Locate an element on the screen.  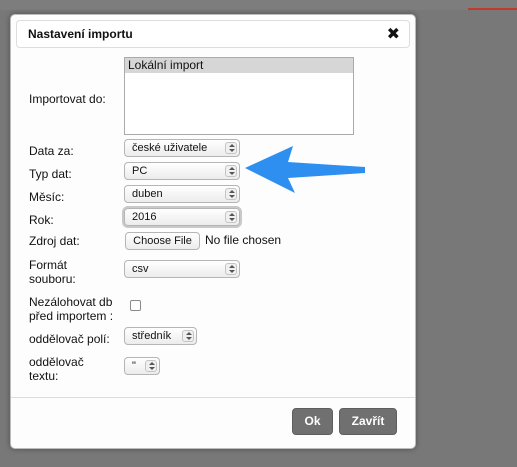
ok-button: Ok is located at coordinates (312, 421).